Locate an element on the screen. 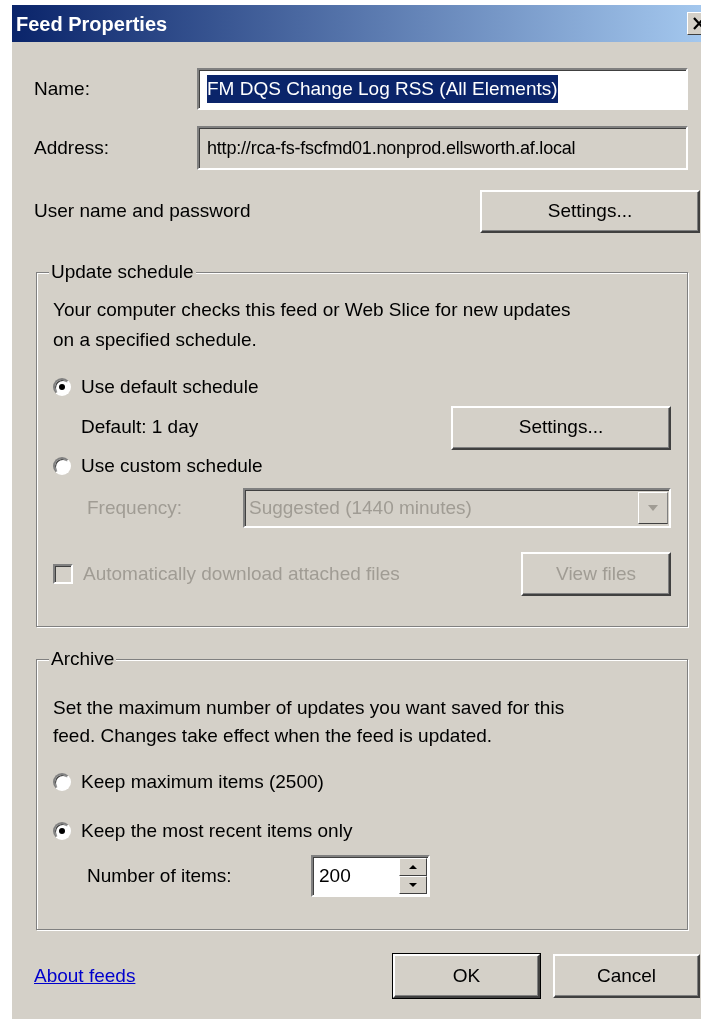 The width and height of the screenshot is (701, 1019). schedule-description: Your computer checks this feed or Web Slice for new updates on a specified schedule. is located at coordinates (312, 325).